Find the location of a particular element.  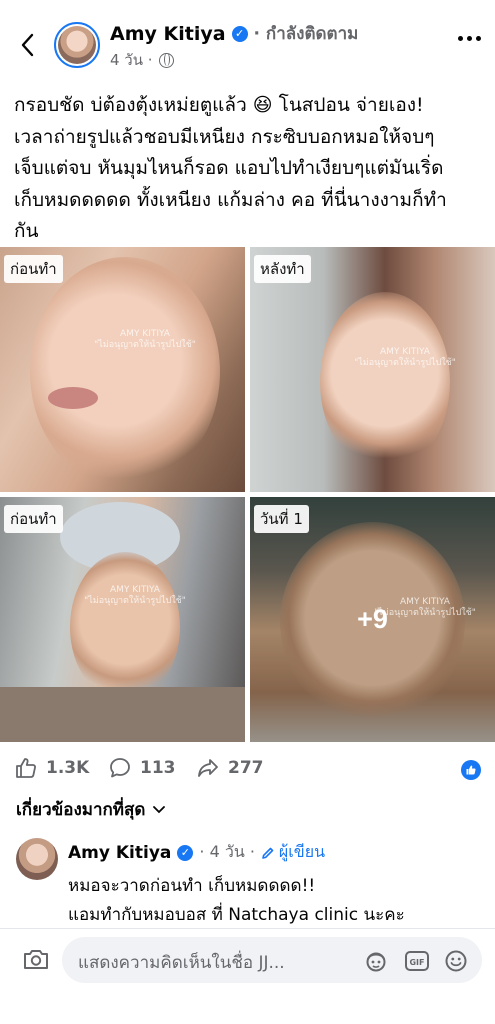

commenter-name: Amy Kitiya is located at coordinates (119, 853).